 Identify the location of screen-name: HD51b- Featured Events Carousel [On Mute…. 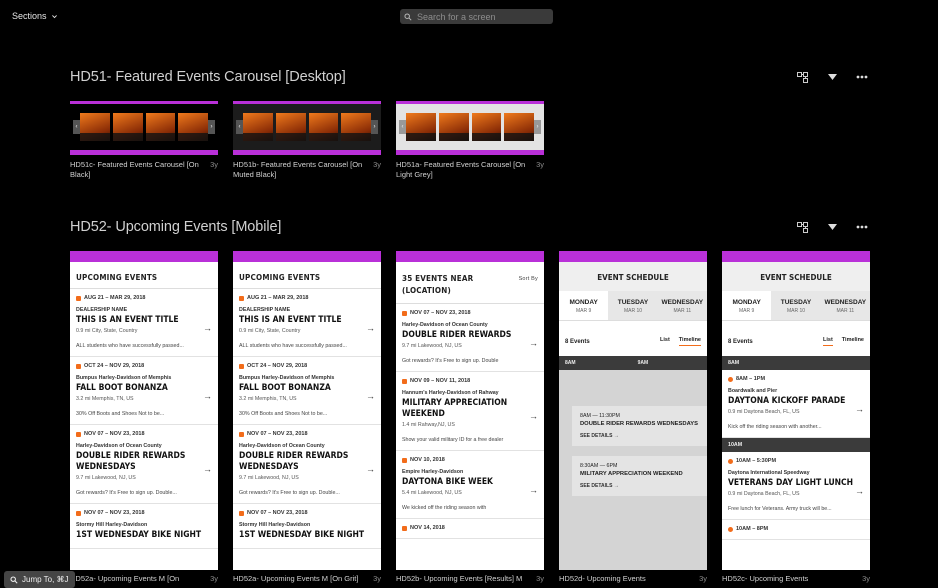
(301, 170).